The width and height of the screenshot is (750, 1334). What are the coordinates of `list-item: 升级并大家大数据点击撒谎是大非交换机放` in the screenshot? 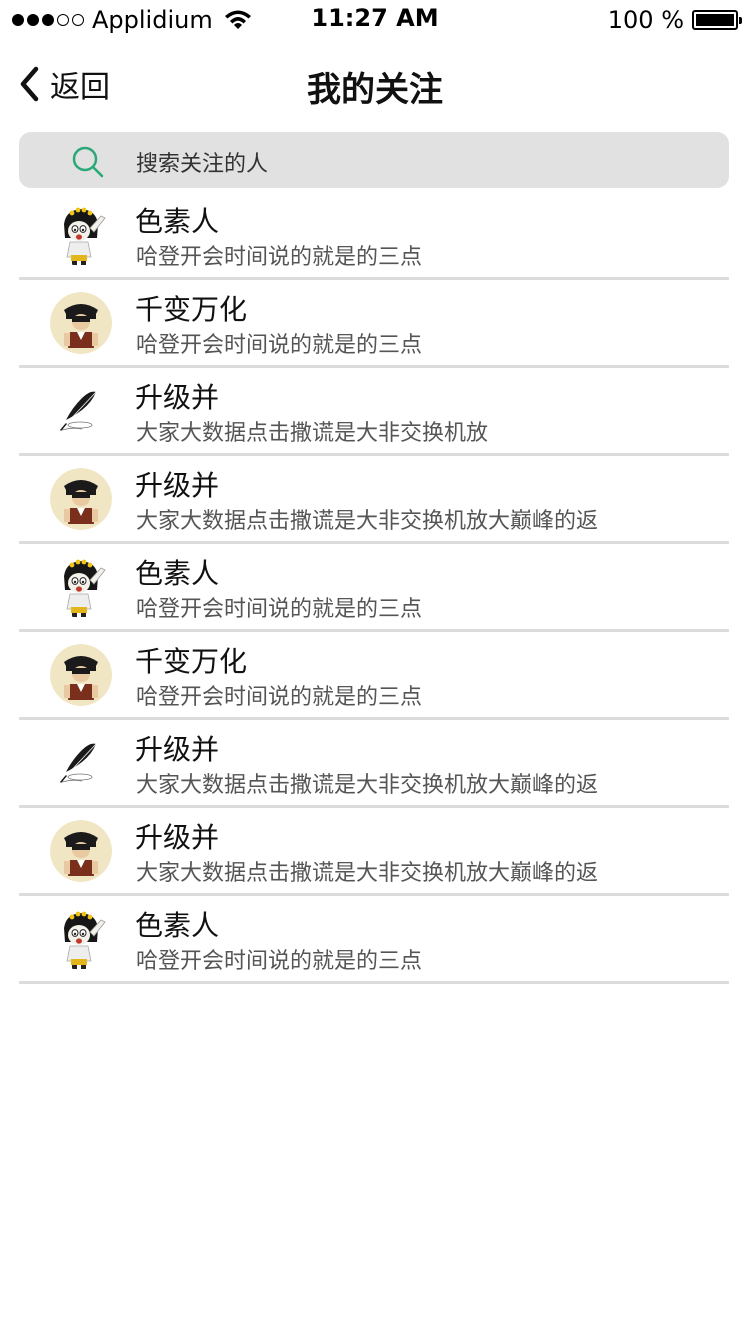 It's located at (375, 412).